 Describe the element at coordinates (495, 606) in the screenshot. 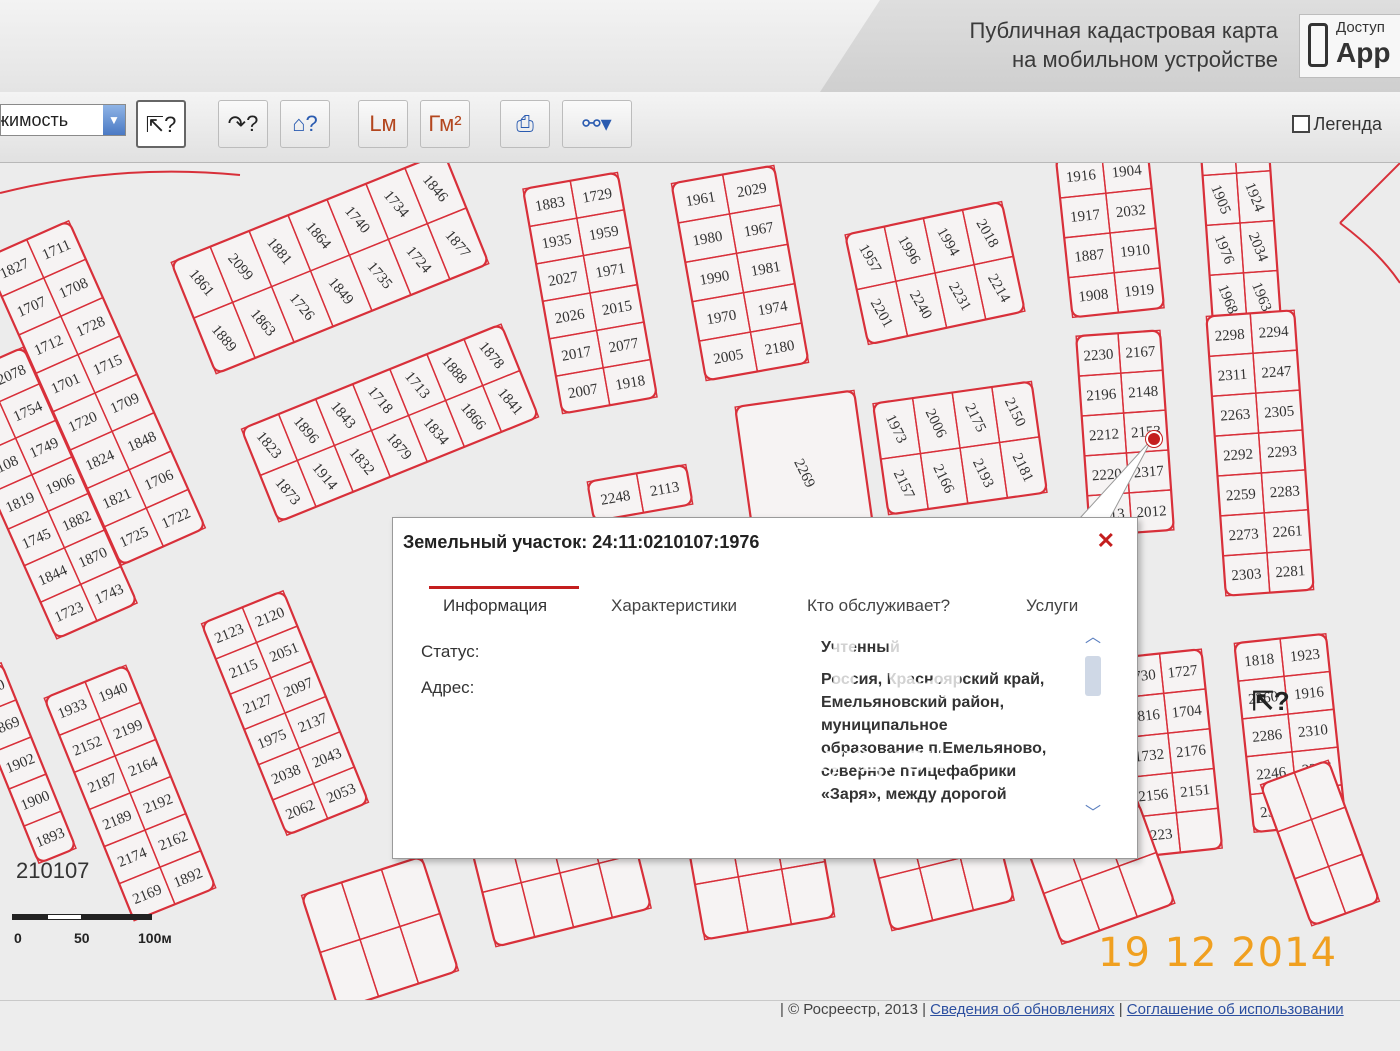

I see `tab-information: Информация` at that location.